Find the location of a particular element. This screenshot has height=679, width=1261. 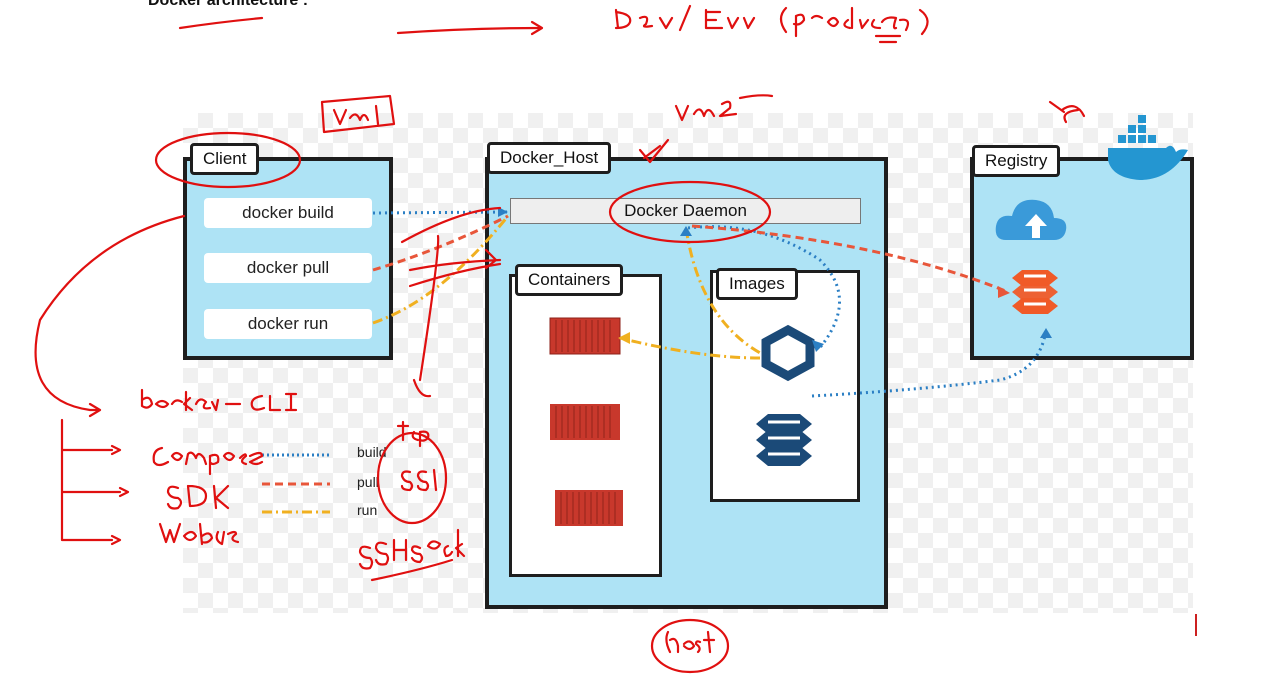

docker-whale-icon is located at coordinates (1148, 147).